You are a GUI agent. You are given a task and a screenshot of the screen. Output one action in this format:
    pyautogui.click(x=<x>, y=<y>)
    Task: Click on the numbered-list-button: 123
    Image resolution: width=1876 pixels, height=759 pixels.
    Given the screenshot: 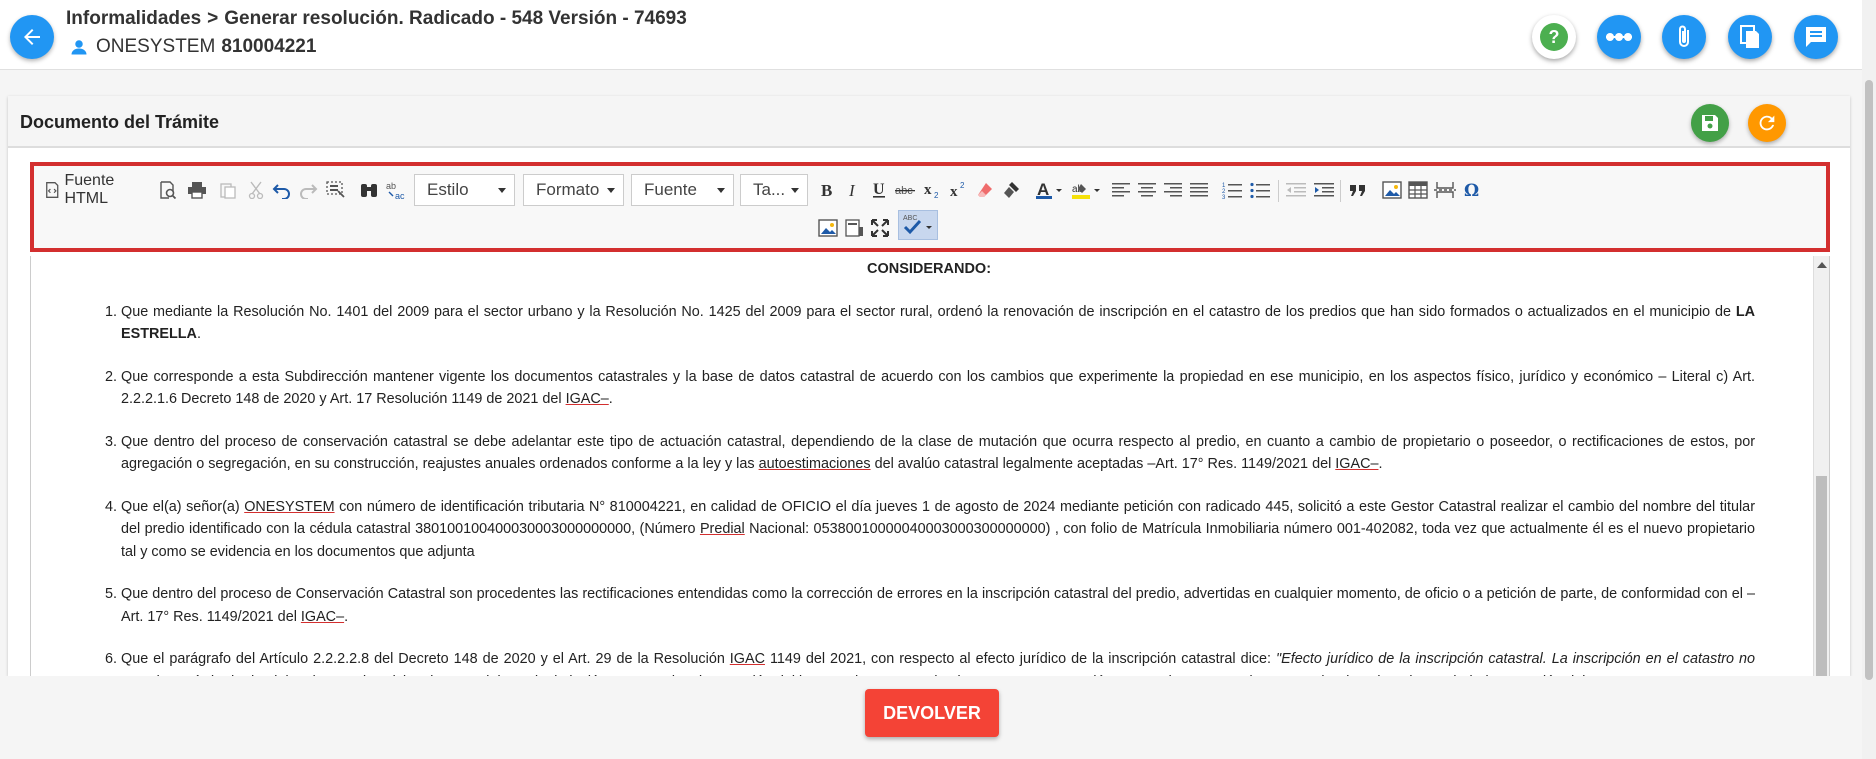 What is the action you would take?
    pyautogui.click(x=1232, y=190)
    